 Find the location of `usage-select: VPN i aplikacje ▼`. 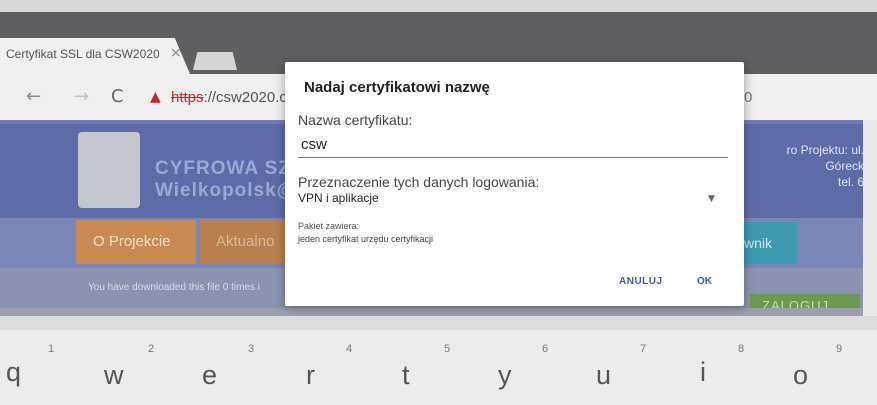

usage-select: VPN i aplikacje ▼ is located at coordinates (513, 202).